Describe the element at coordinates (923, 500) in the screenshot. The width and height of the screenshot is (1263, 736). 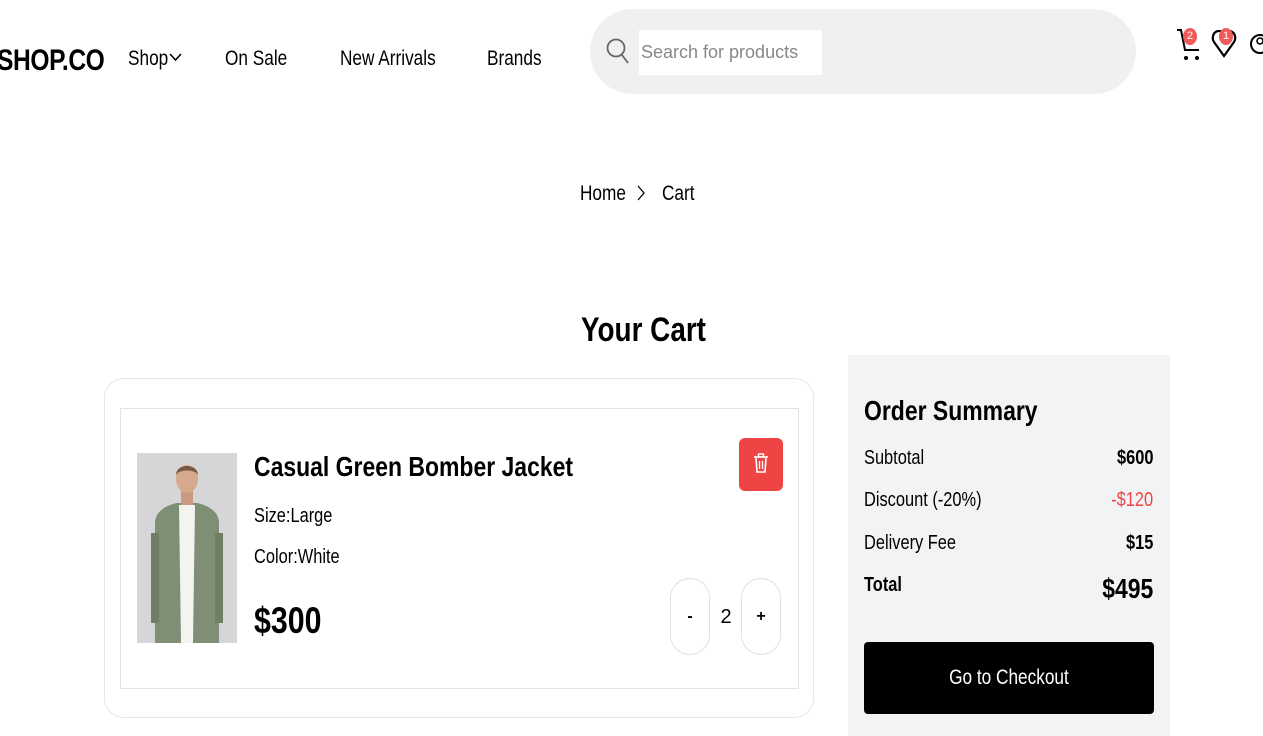
I see `discount-label: Discount (-20%)` at that location.